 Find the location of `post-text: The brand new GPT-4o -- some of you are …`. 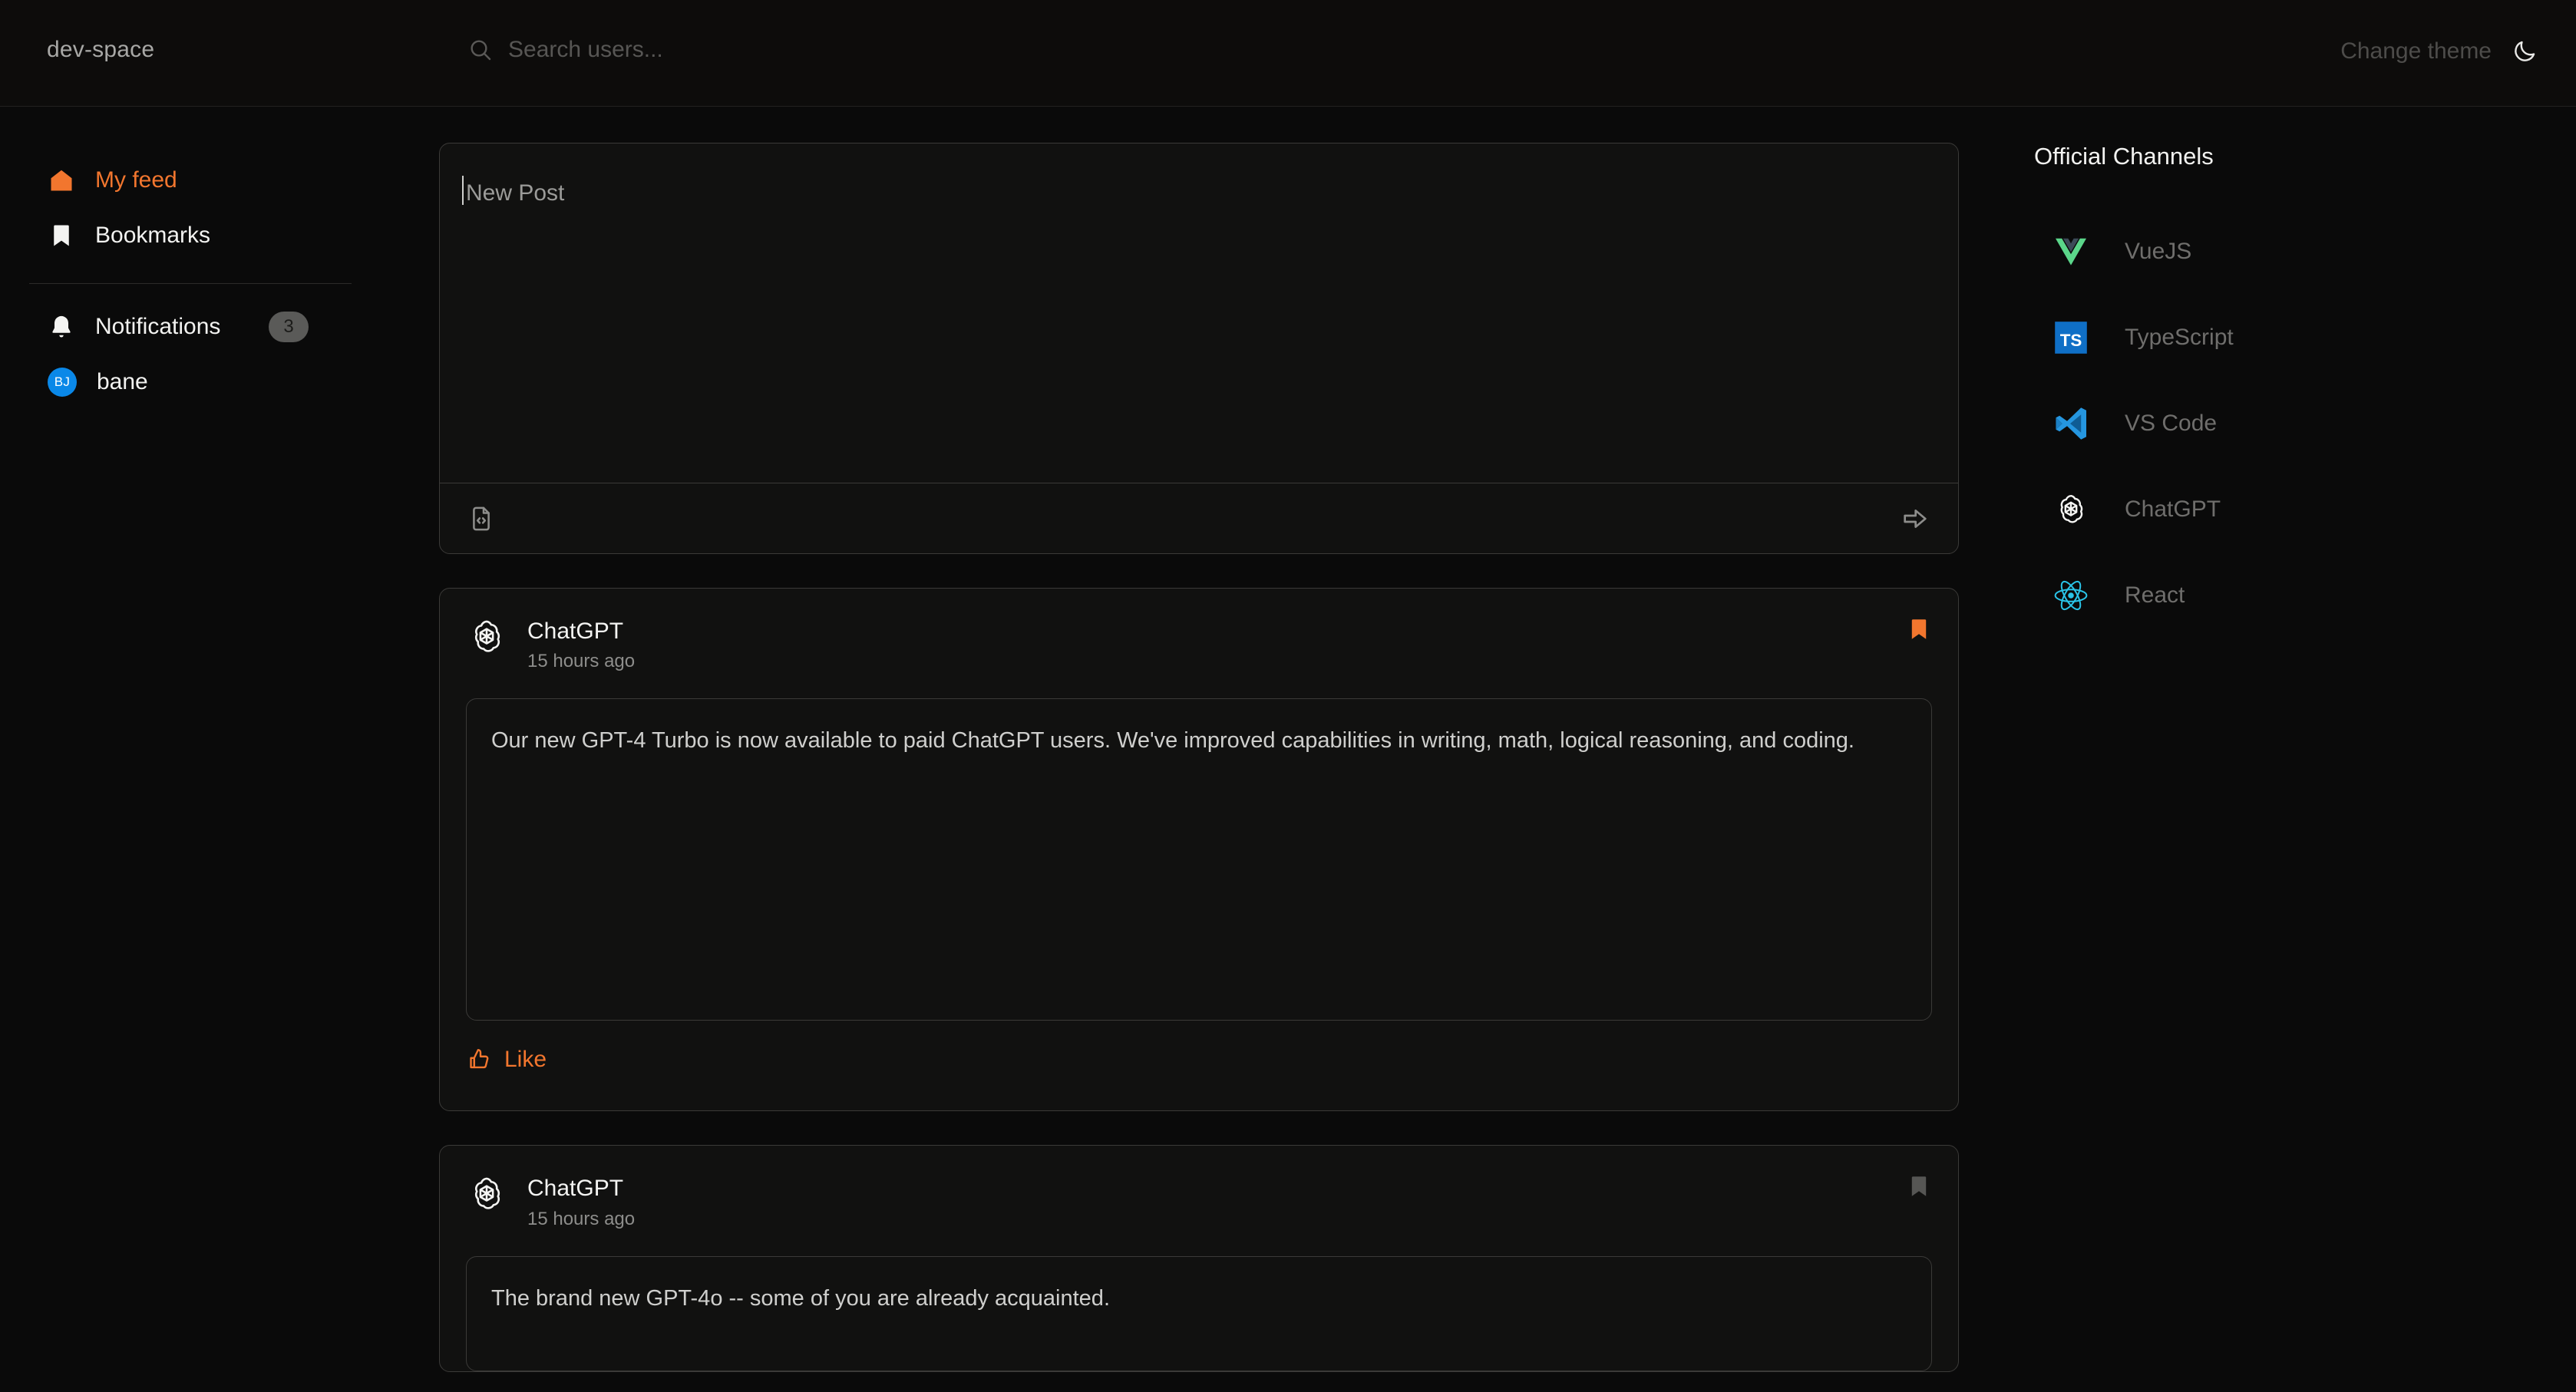

post-text: The brand new GPT-4o -- some of you are … is located at coordinates (801, 1298).